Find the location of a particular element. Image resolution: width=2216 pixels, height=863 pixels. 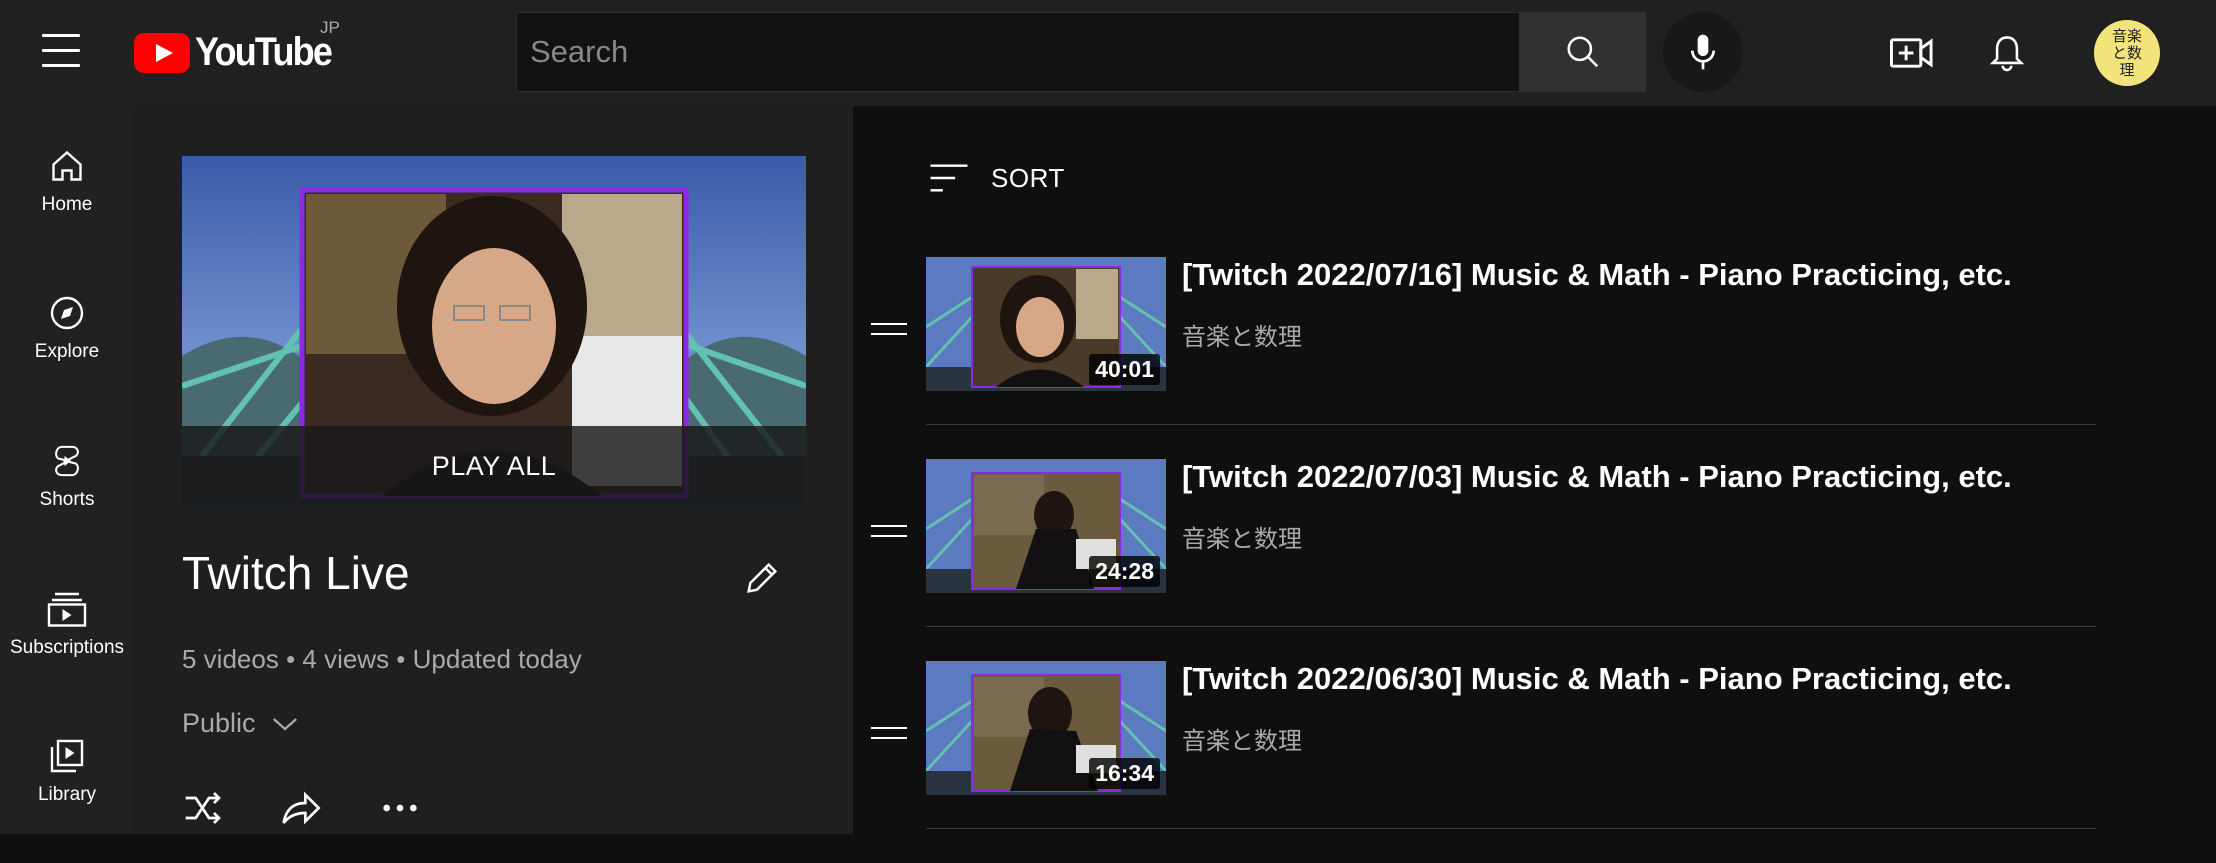

search-box is located at coordinates (1018, 52).